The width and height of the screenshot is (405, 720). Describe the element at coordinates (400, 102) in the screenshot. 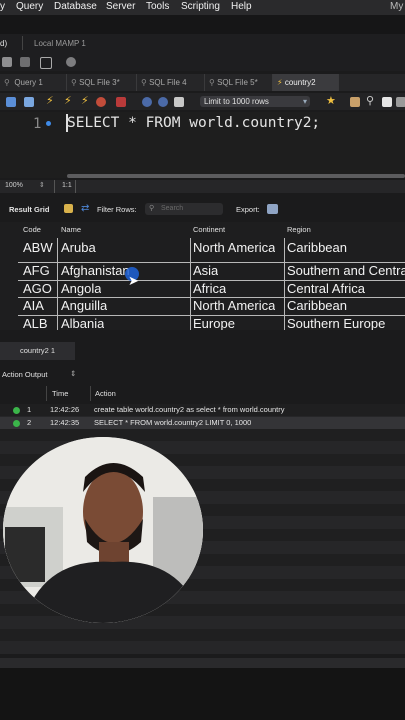

I see `wrap-icon` at that location.